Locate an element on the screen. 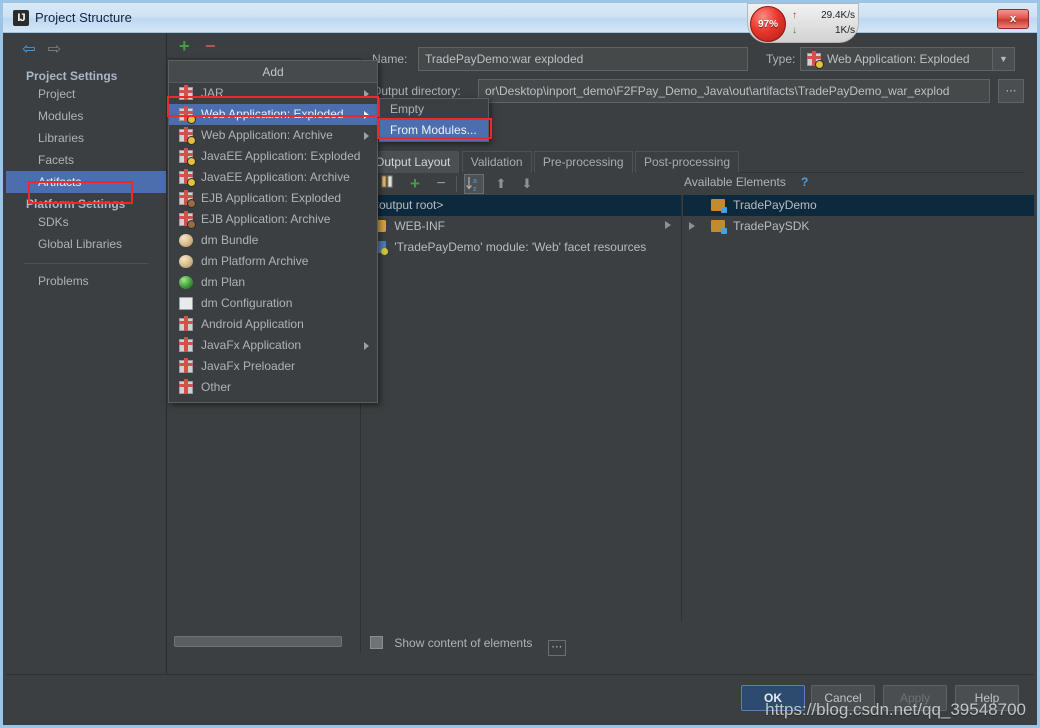 The height and width of the screenshot is (728, 1040). submenu-item-empty: Empty is located at coordinates (434, 109).